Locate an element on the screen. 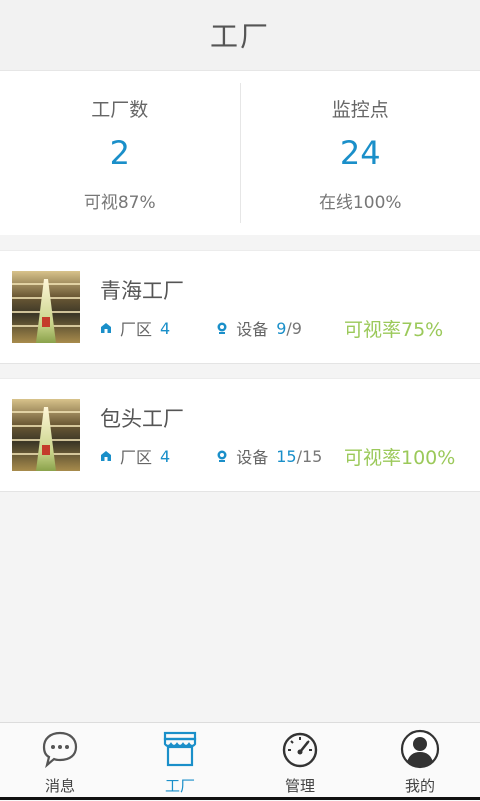 The width and height of the screenshot is (480, 801). bottom-tab-bar: 消息 工厂 管理 我的 is located at coordinates (240, 761).